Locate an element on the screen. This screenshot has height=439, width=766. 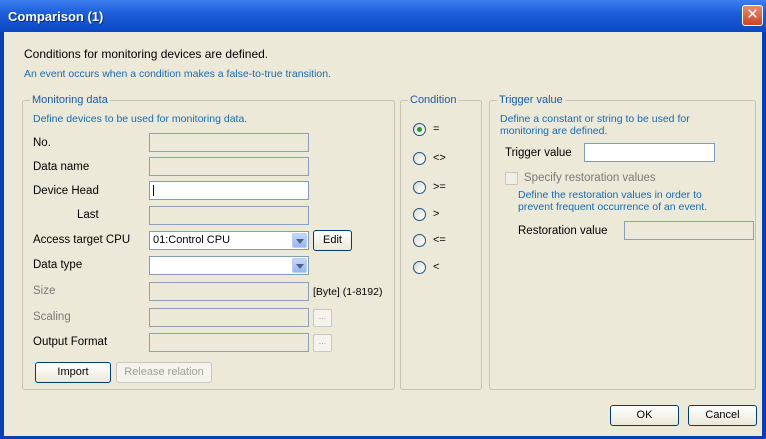
last-label: Last is located at coordinates (88, 215).